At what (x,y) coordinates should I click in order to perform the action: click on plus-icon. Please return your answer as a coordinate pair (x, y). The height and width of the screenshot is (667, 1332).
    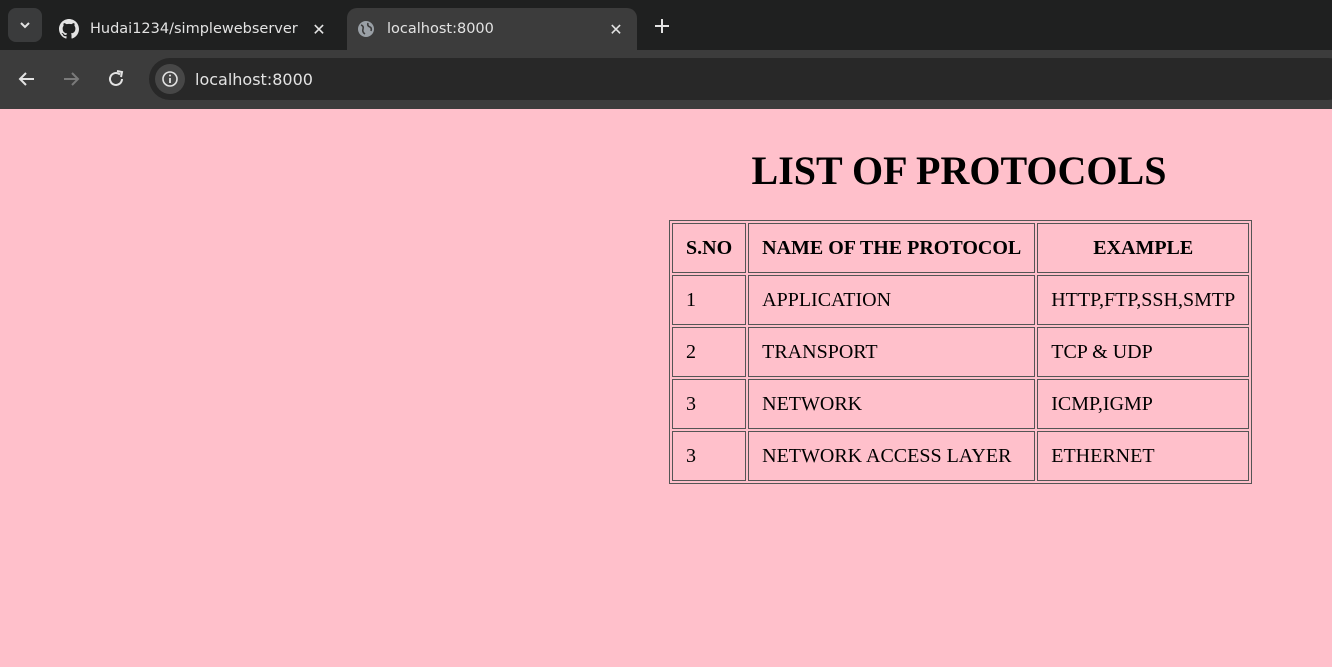
    Looking at the image, I should click on (662, 26).